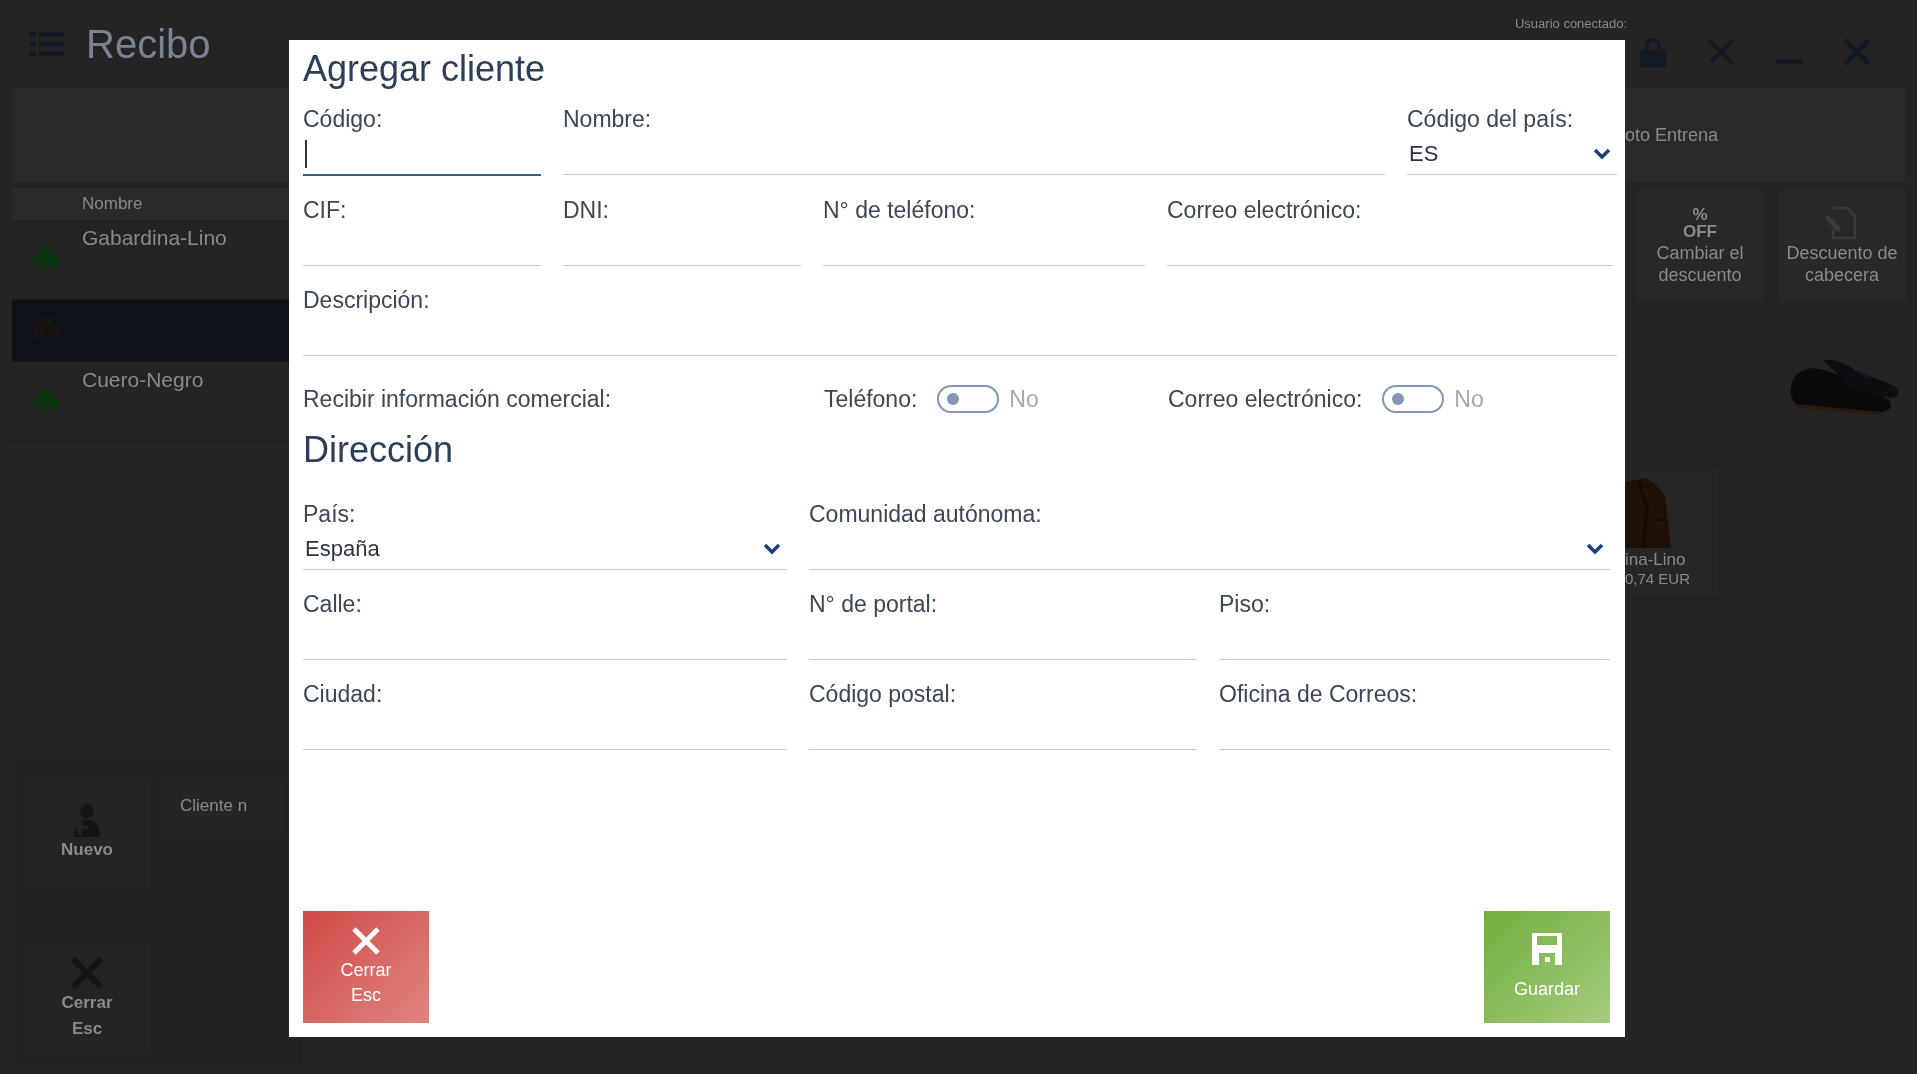 The height and width of the screenshot is (1074, 1917). I want to click on item-name: Cuero-Negro, so click(143, 380).